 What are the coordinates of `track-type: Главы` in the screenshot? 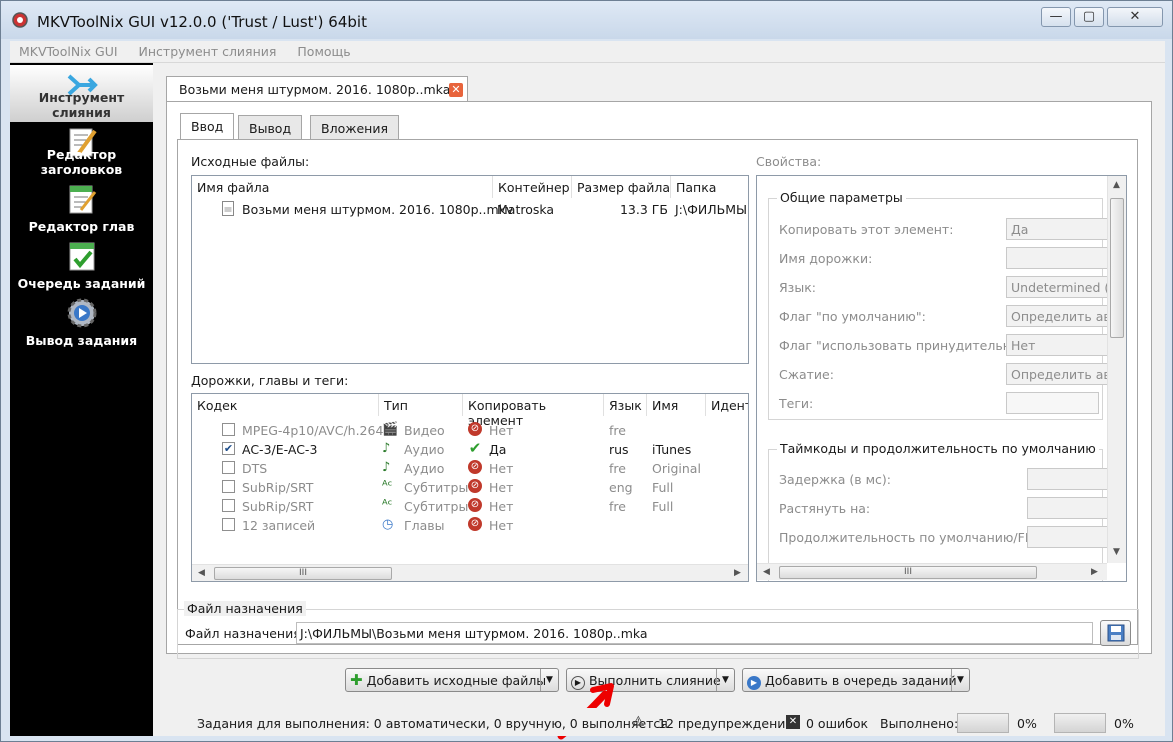 It's located at (424, 525).